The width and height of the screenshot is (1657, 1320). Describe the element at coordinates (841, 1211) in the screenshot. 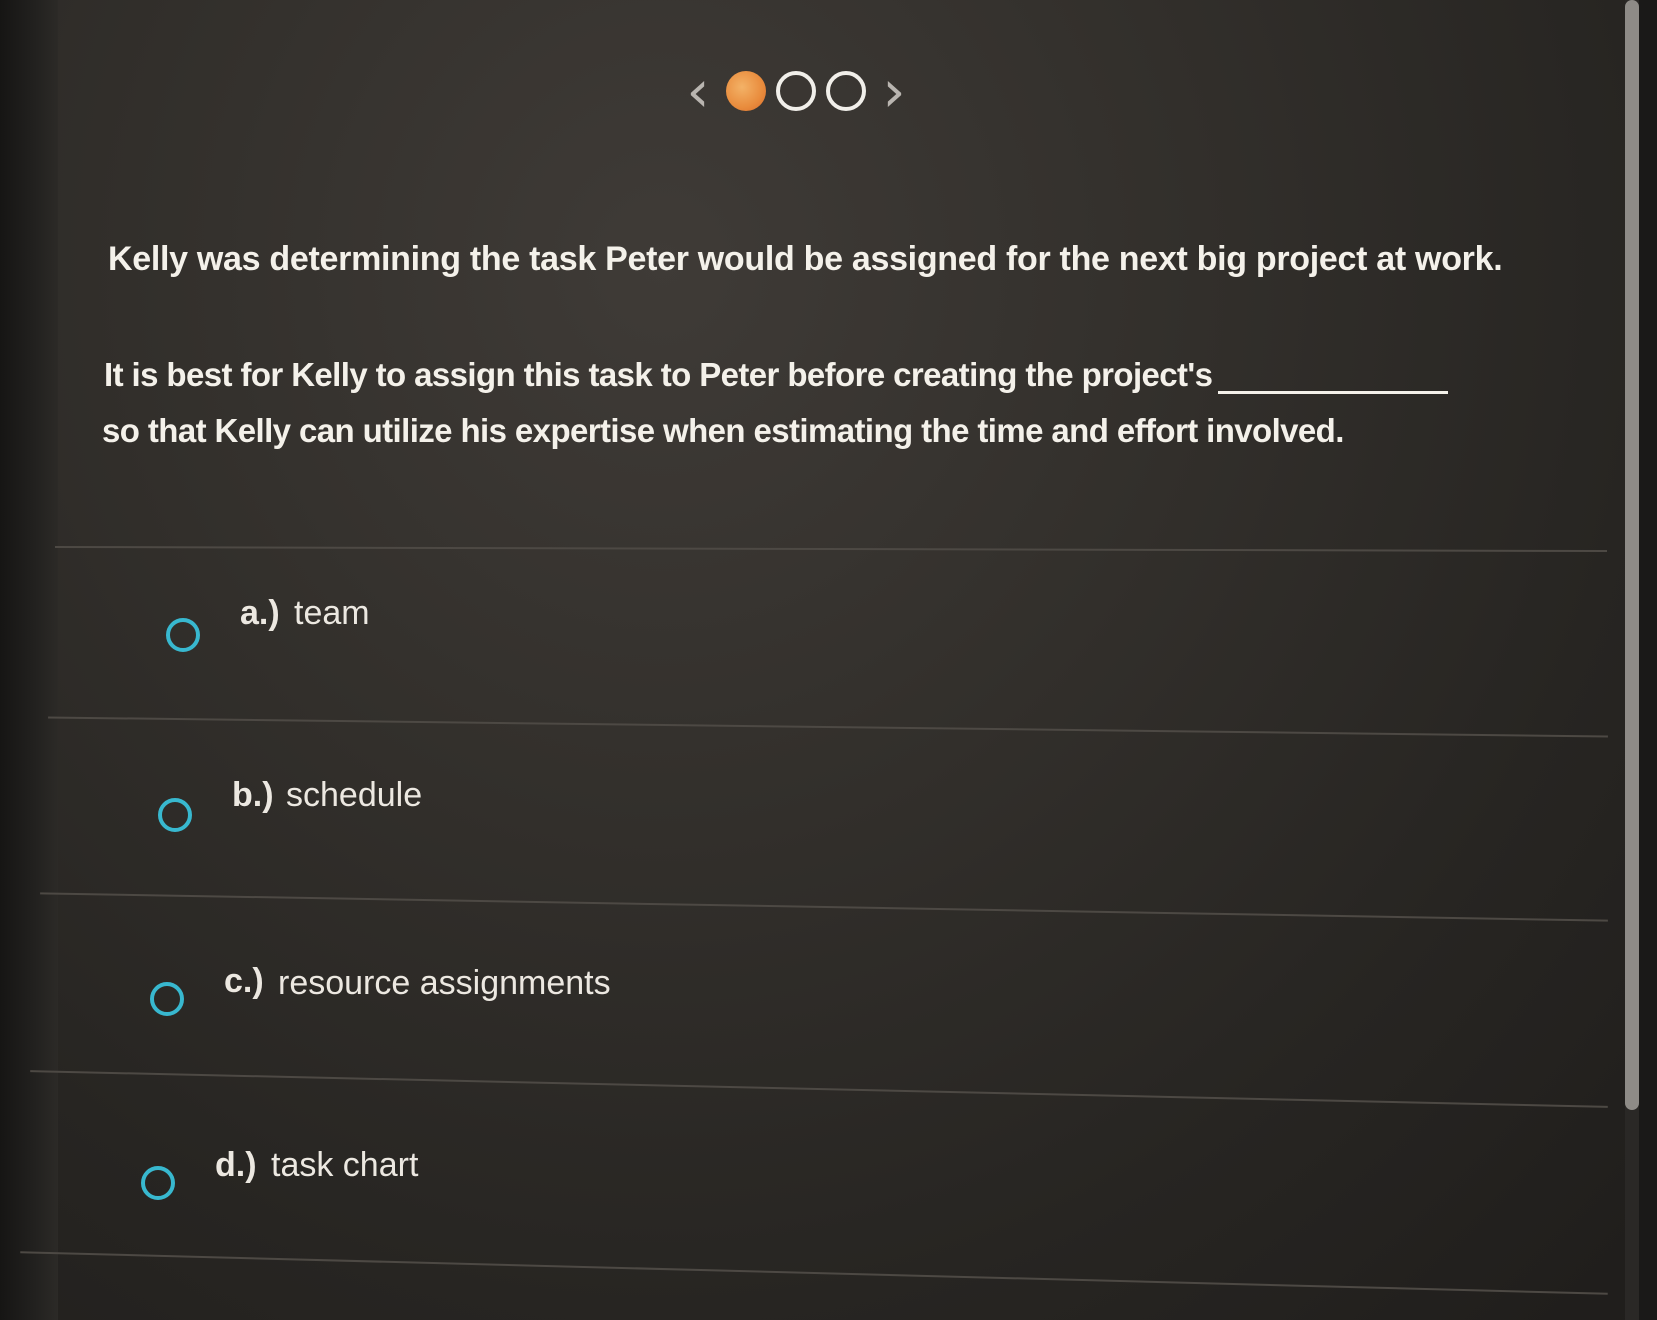

I see `answer-option-d: d.) task chart` at that location.